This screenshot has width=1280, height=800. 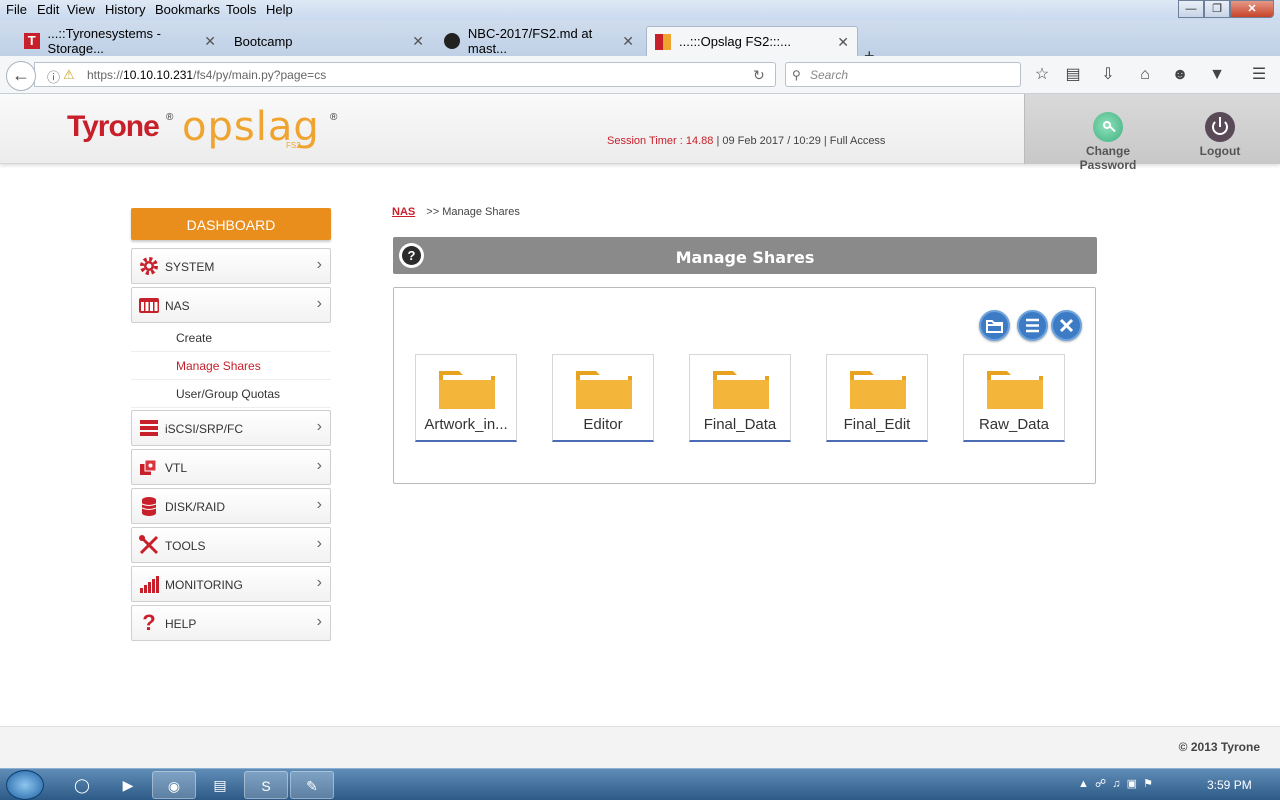 I want to click on search-icon: ⚲, so click(x=796, y=75).